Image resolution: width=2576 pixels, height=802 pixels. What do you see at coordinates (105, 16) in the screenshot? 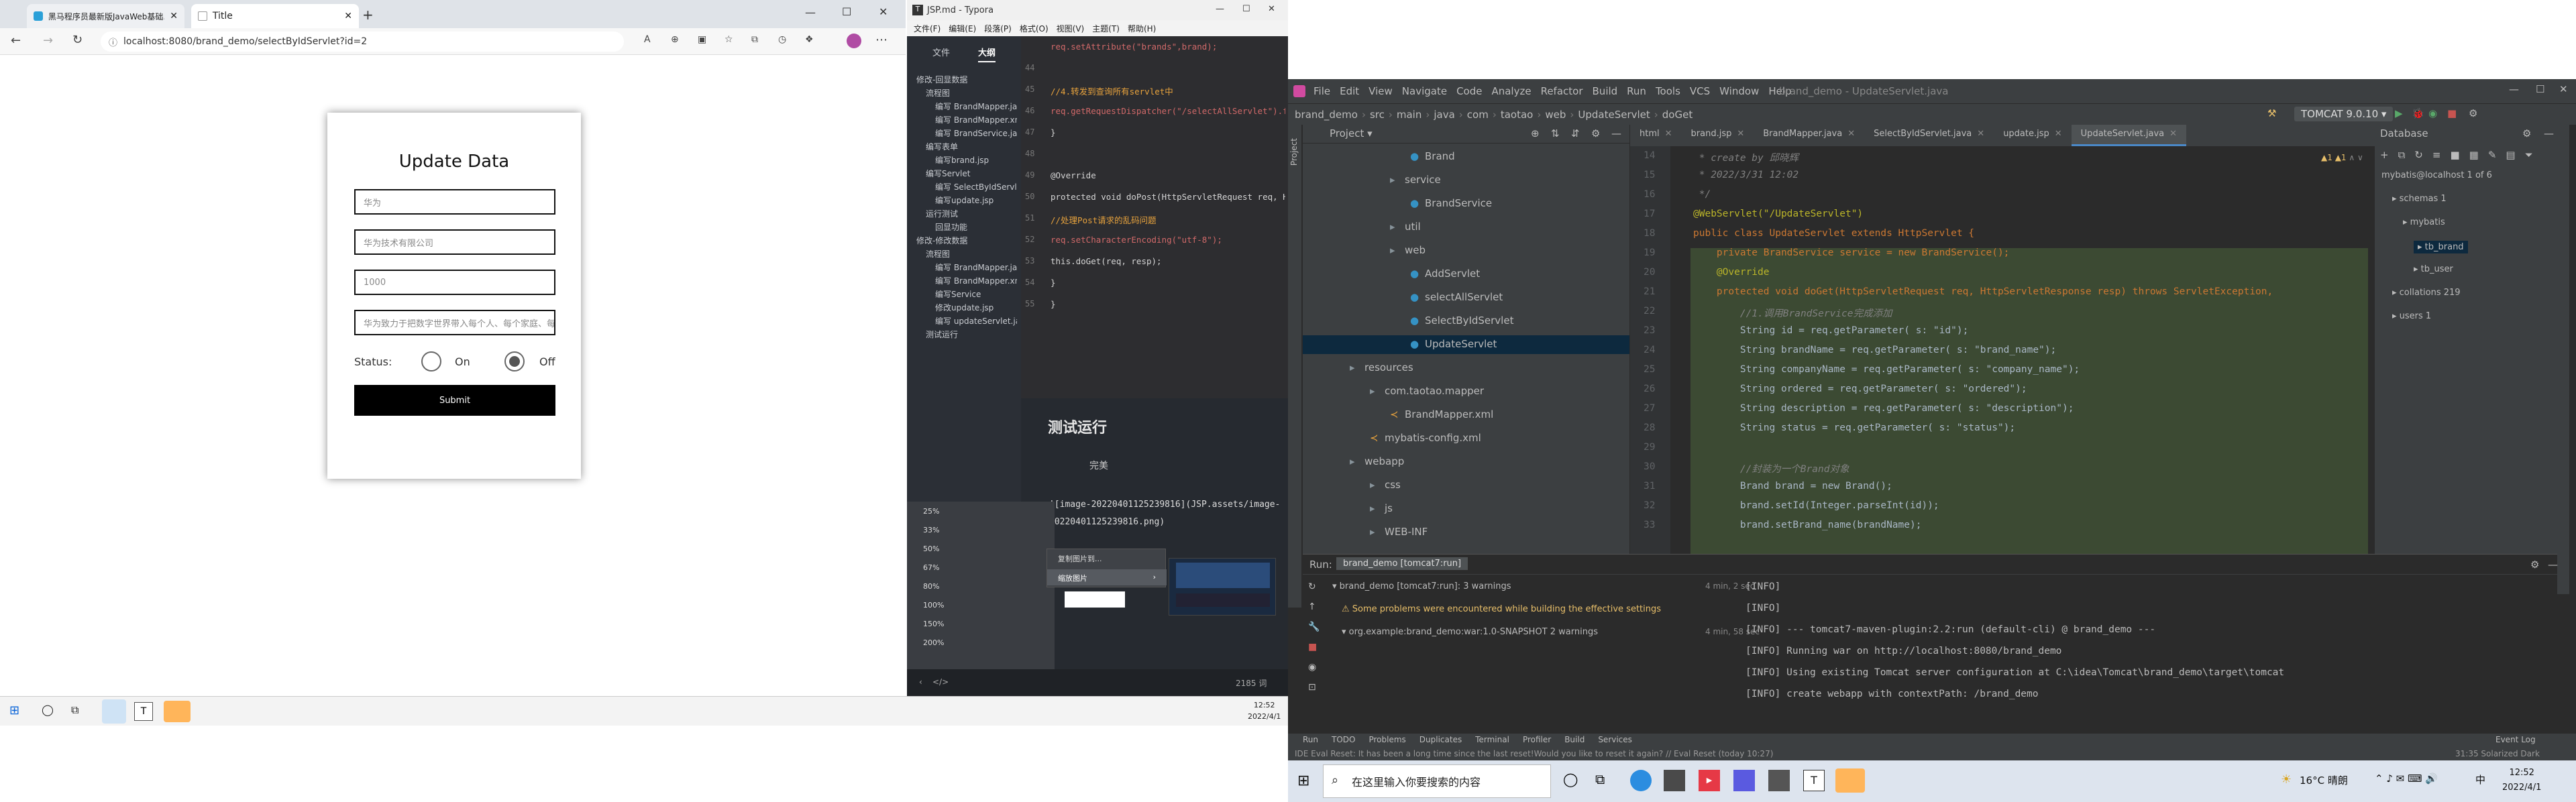
I see `browser-tab-1: 黑马程序员最新版JavaWeb基础... ✕` at bounding box center [105, 16].